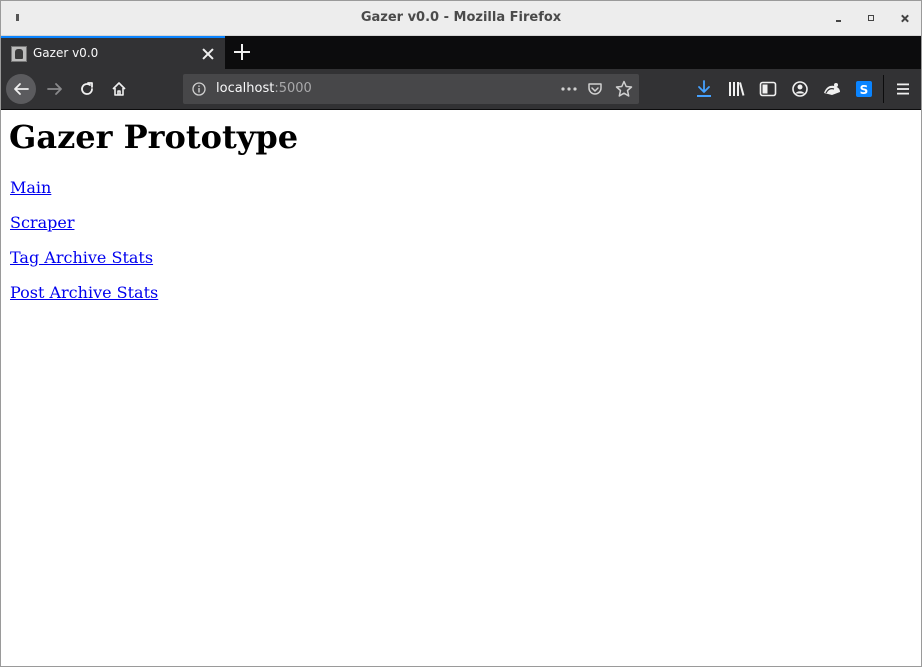  I want to click on account-button, so click(800, 89).